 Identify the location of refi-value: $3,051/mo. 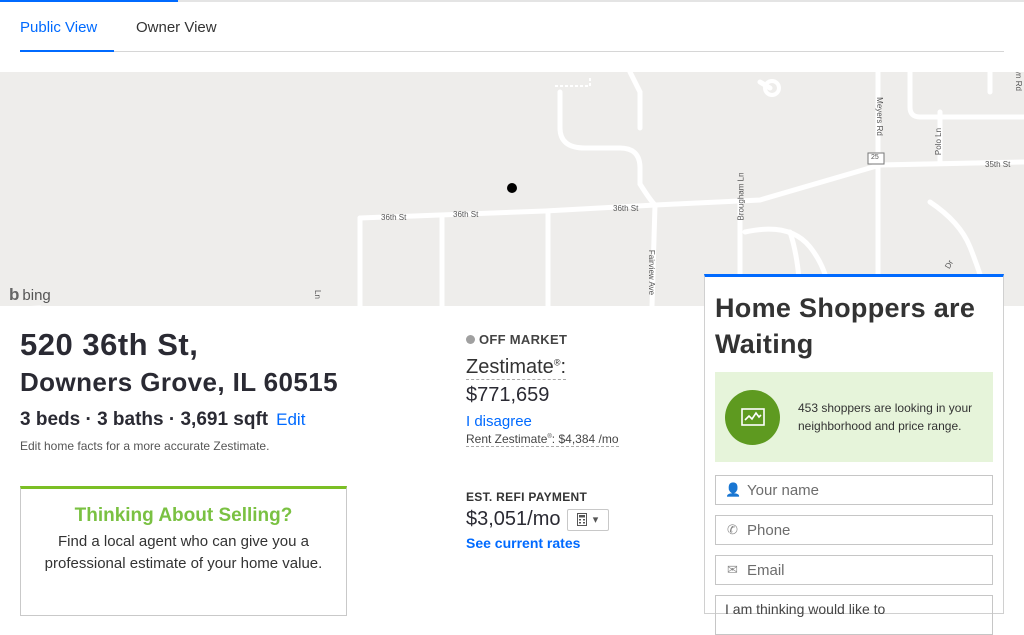
(513, 519).